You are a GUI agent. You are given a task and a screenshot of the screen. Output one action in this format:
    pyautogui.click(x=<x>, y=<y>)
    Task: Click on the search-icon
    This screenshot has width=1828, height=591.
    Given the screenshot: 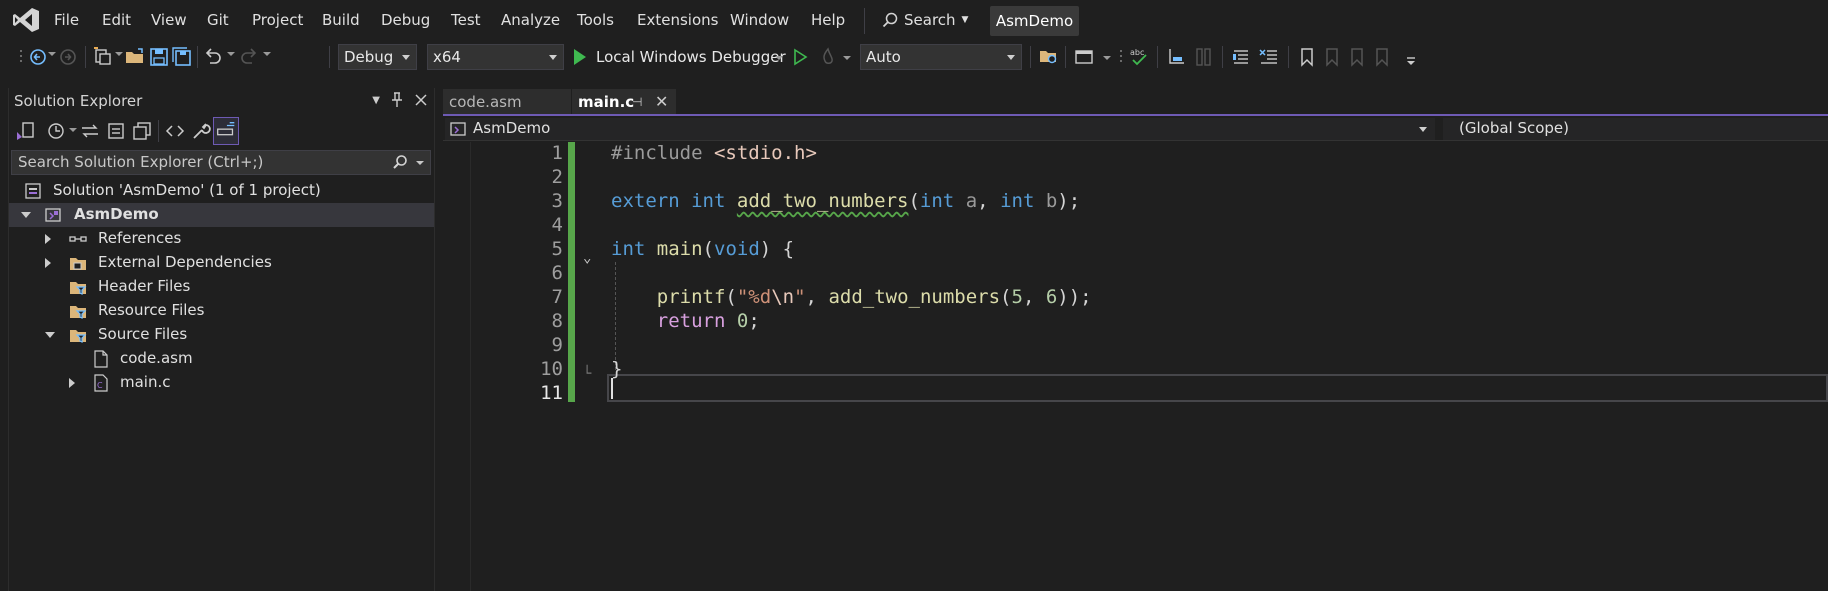 What is the action you would take?
    pyautogui.click(x=400, y=162)
    